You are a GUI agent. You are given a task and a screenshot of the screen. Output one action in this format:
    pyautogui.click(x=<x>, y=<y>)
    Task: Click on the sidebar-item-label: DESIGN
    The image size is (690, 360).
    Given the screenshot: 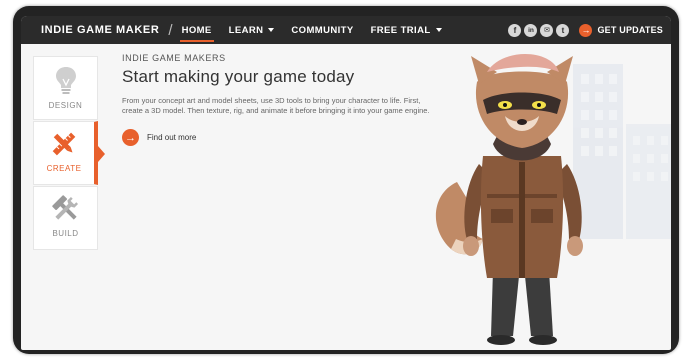 What is the action you would take?
    pyautogui.click(x=65, y=105)
    